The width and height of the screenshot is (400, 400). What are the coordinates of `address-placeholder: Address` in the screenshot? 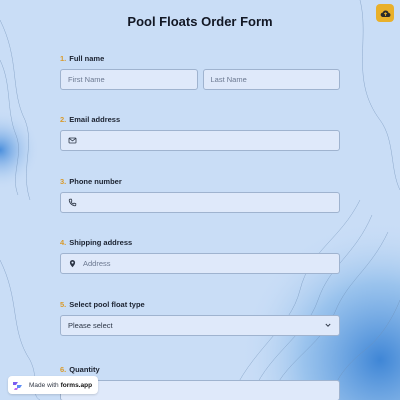 It's located at (97, 263).